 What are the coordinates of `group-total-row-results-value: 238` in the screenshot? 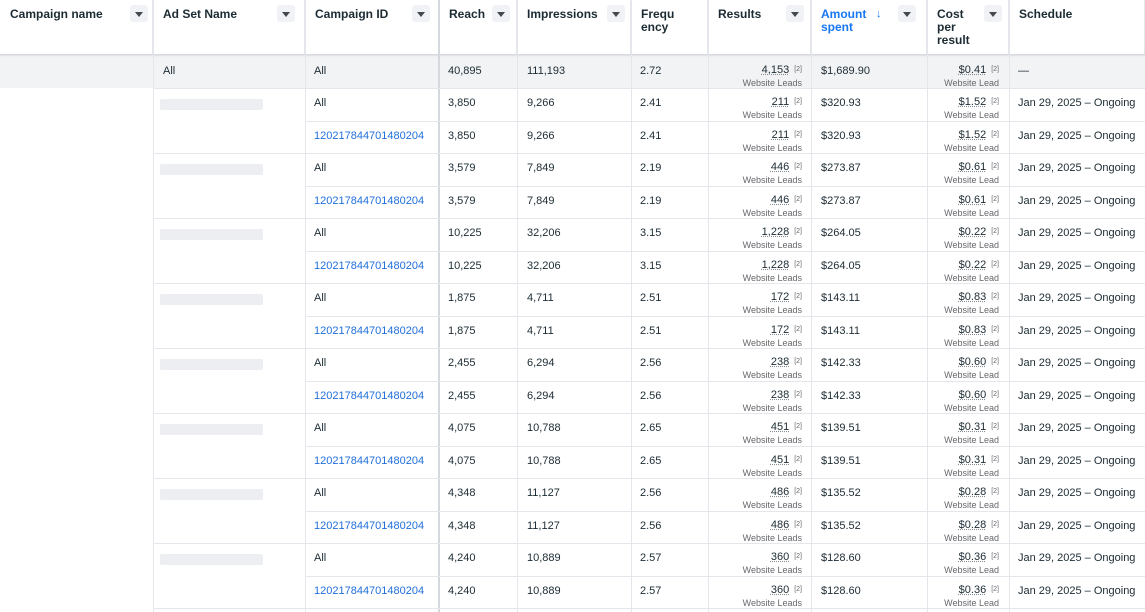 It's located at (780, 362).